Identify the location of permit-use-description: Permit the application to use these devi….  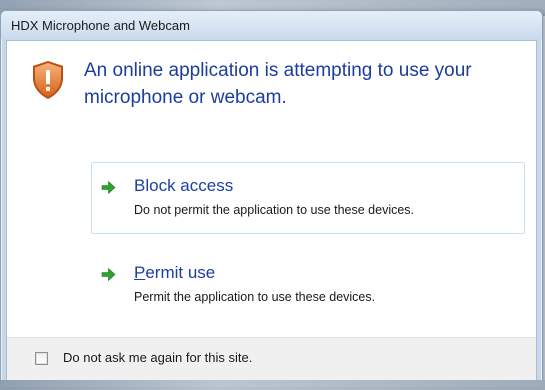
(255, 297).